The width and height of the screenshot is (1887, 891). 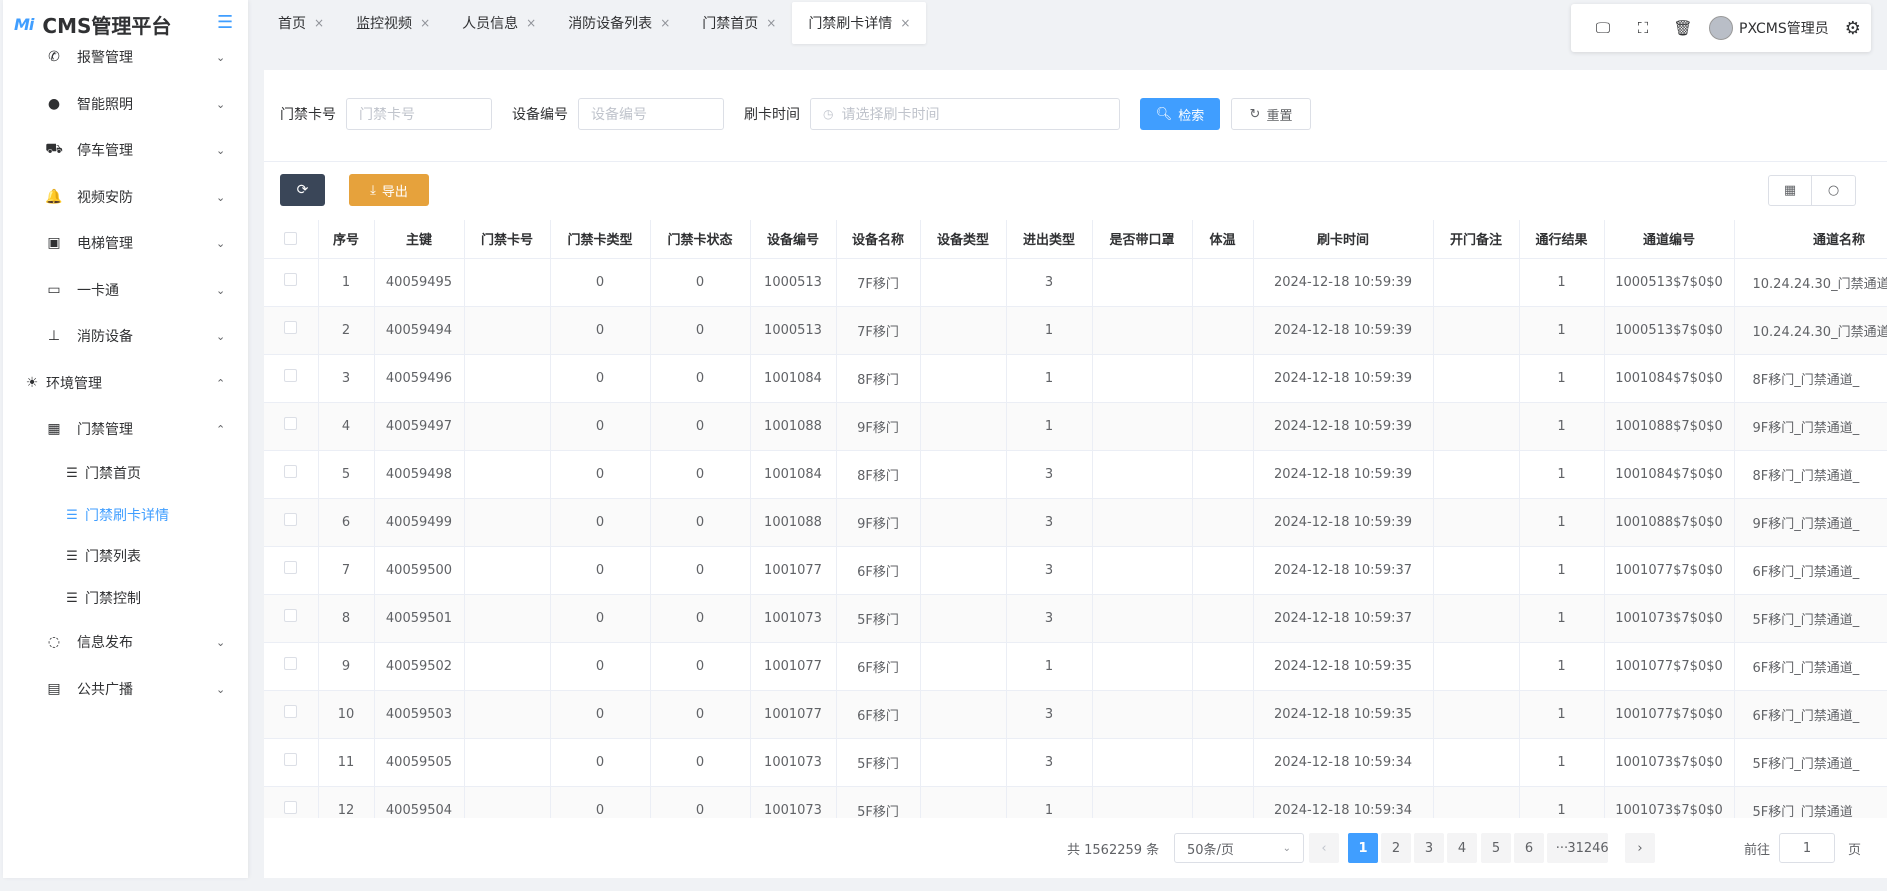 I want to click on reset-button: ↻ 重置, so click(x=1271, y=114).